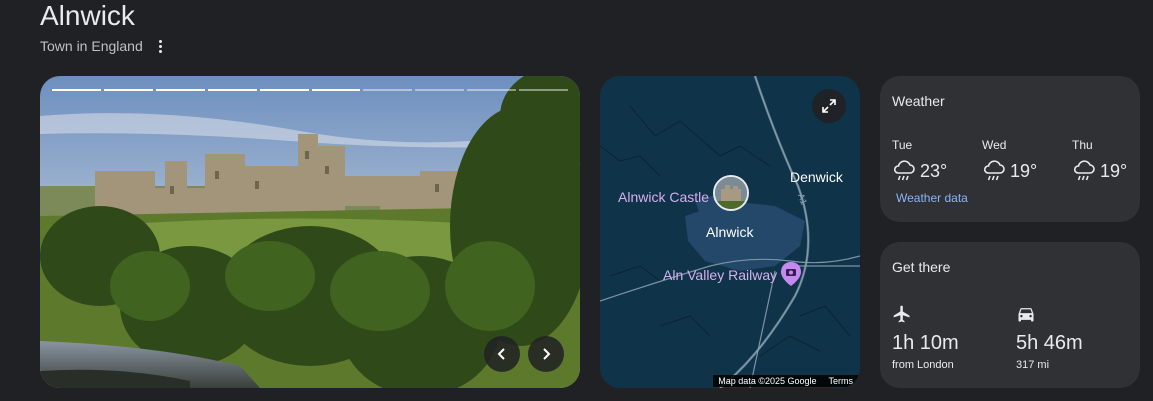 This screenshot has width=1153, height=401. I want to click on weather-temp: 23°, so click(934, 170).